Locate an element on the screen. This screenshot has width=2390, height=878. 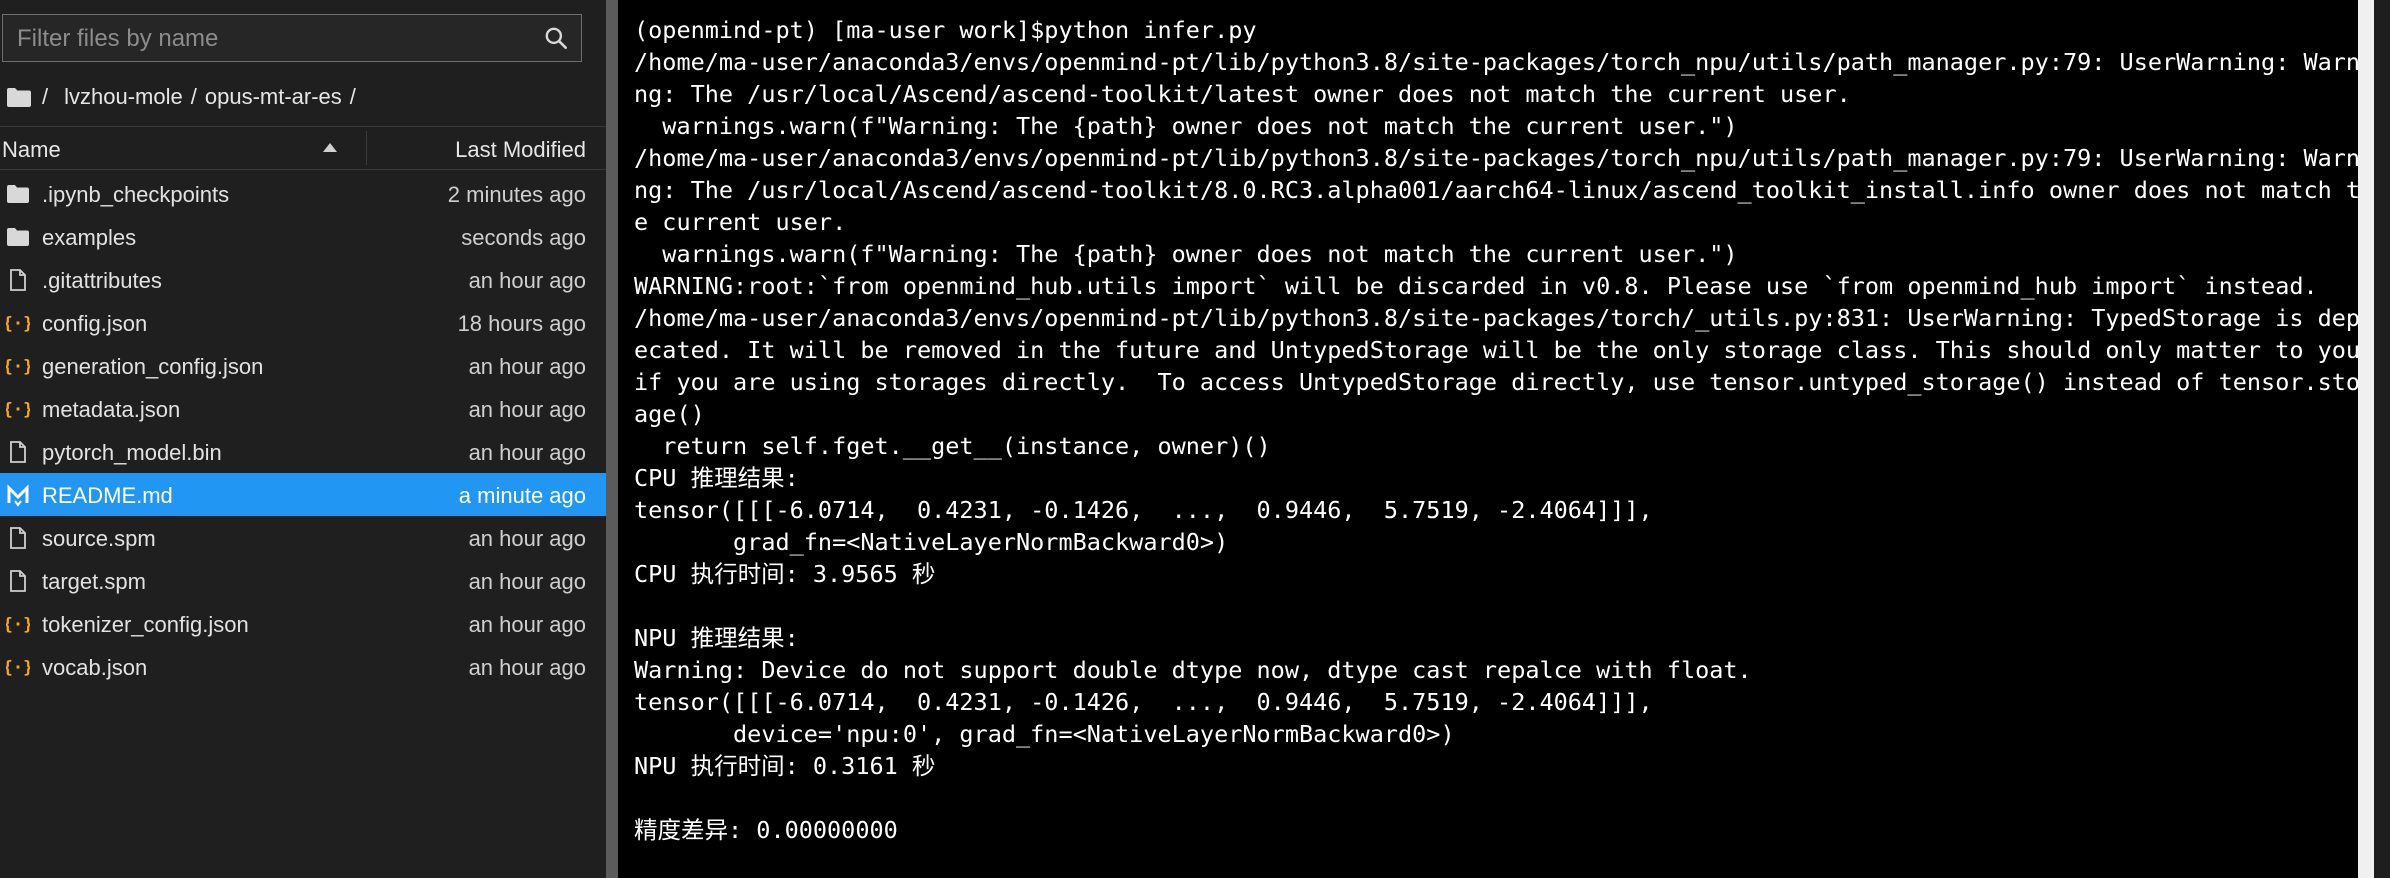
terminal-line: NPU 执行时间: 0.3161 秒 is located at coordinates (785, 766).